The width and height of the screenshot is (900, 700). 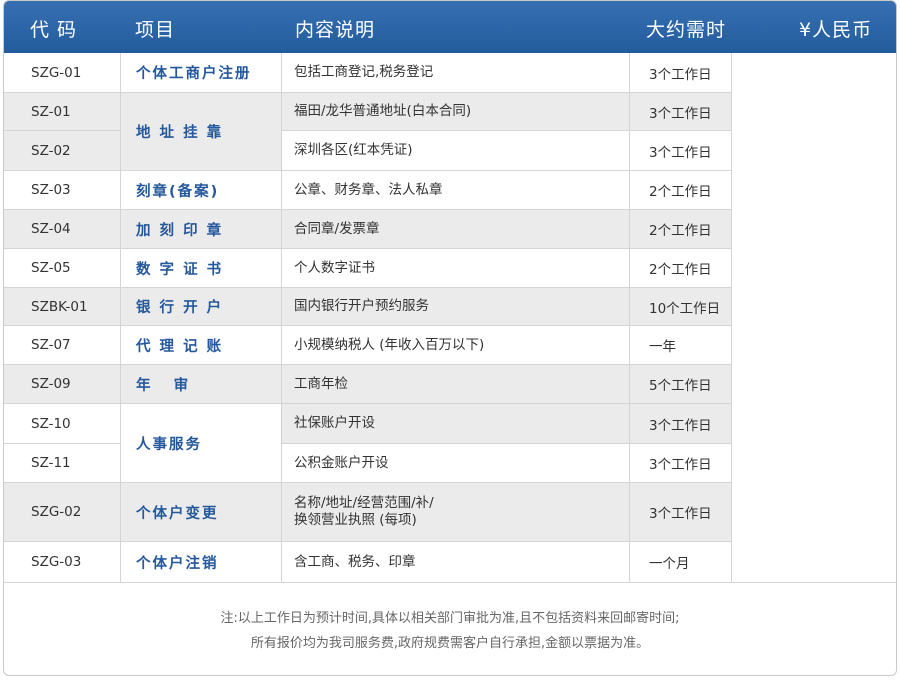 What do you see at coordinates (450, 643) in the screenshot?
I see `footnote-line: 所有报价均为我司服务费,政府规费需客户自行承担,金额以票据为准。` at bounding box center [450, 643].